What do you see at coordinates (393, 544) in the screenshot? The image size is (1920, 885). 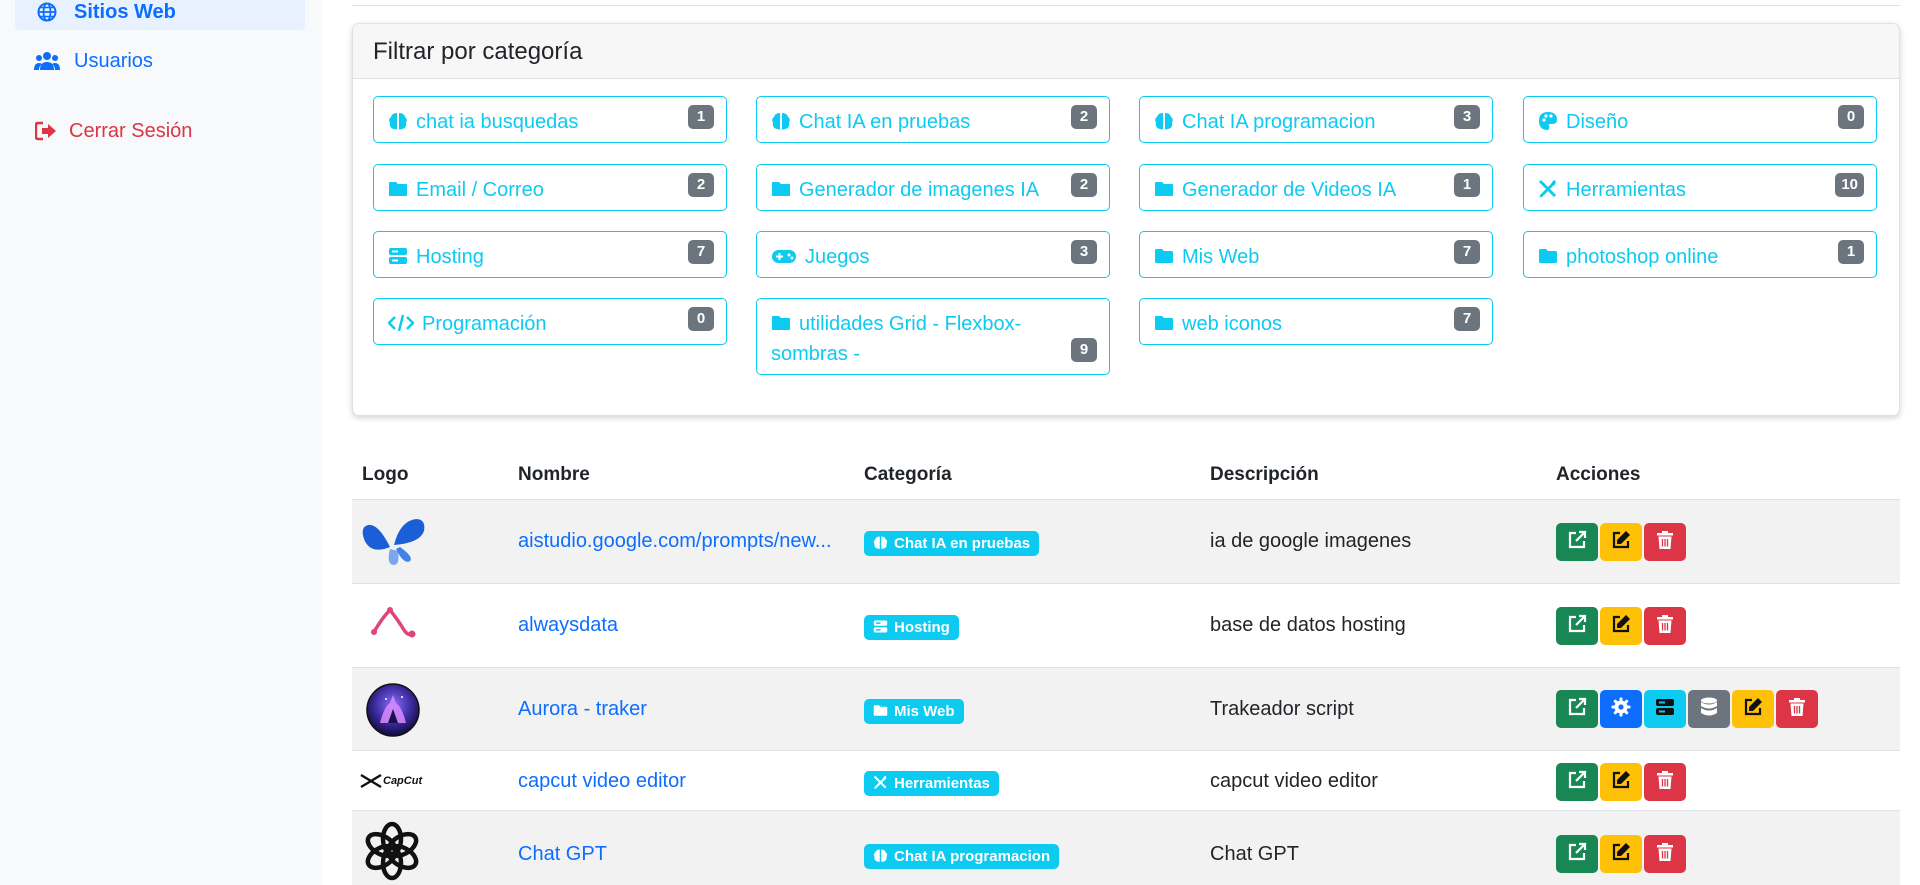 I see `aistudio-logo` at bounding box center [393, 544].